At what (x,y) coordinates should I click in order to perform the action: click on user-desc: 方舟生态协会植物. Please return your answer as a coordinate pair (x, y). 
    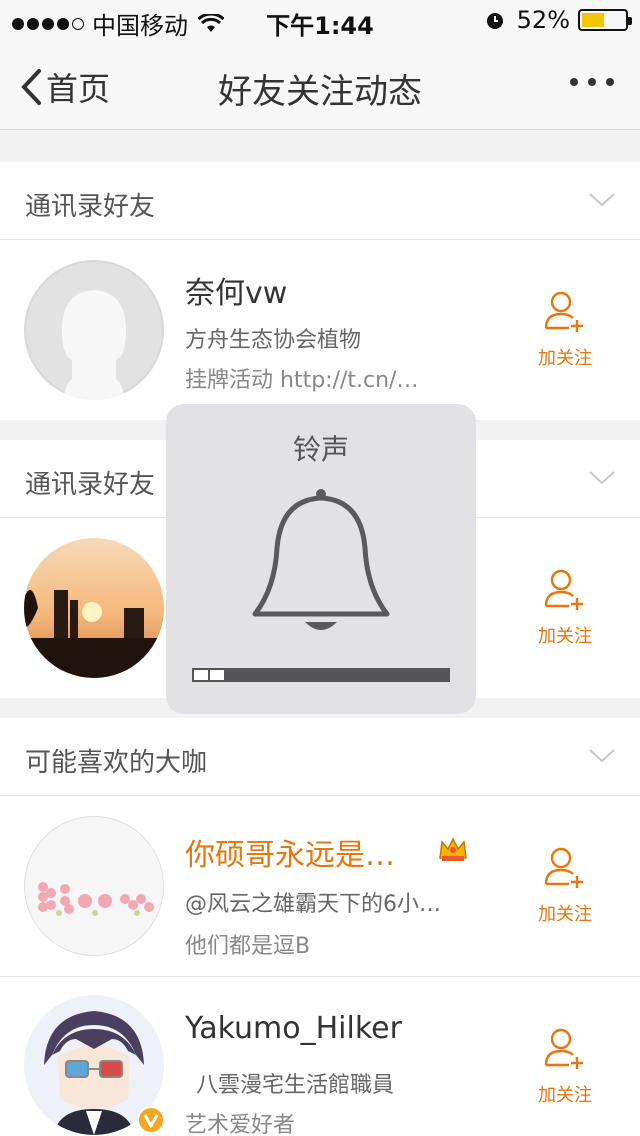
    Looking at the image, I should click on (273, 340).